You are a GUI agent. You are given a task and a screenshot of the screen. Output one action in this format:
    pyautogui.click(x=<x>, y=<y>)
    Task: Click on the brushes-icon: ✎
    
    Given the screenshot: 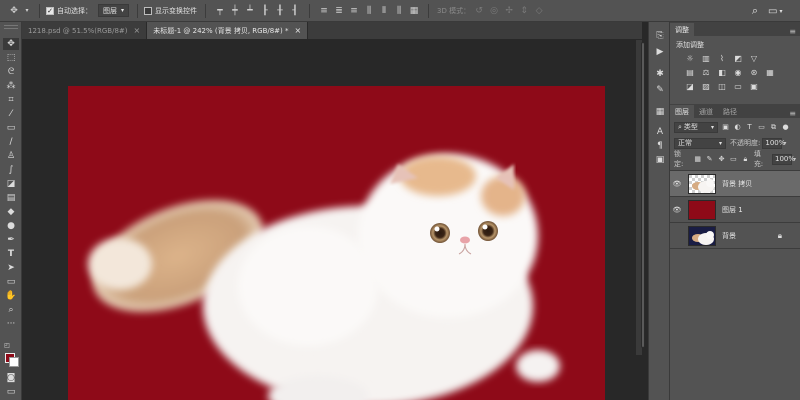 What is the action you would take?
    pyautogui.click(x=660, y=90)
    